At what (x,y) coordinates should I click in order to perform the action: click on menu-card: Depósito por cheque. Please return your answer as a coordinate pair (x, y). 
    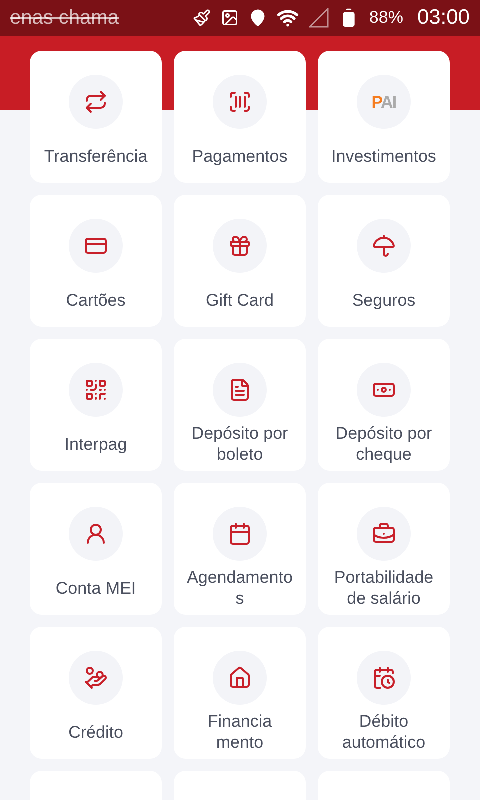
    Looking at the image, I should click on (384, 405).